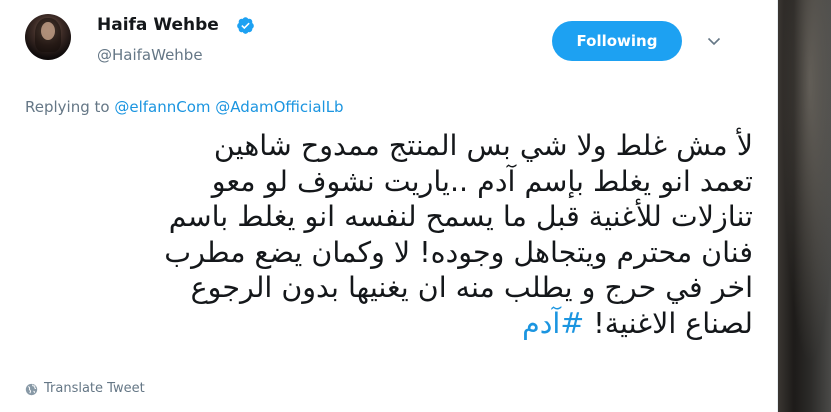  Describe the element at coordinates (150, 55) in the screenshot. I see `author-handle: @HaifaWehbe` at that location.